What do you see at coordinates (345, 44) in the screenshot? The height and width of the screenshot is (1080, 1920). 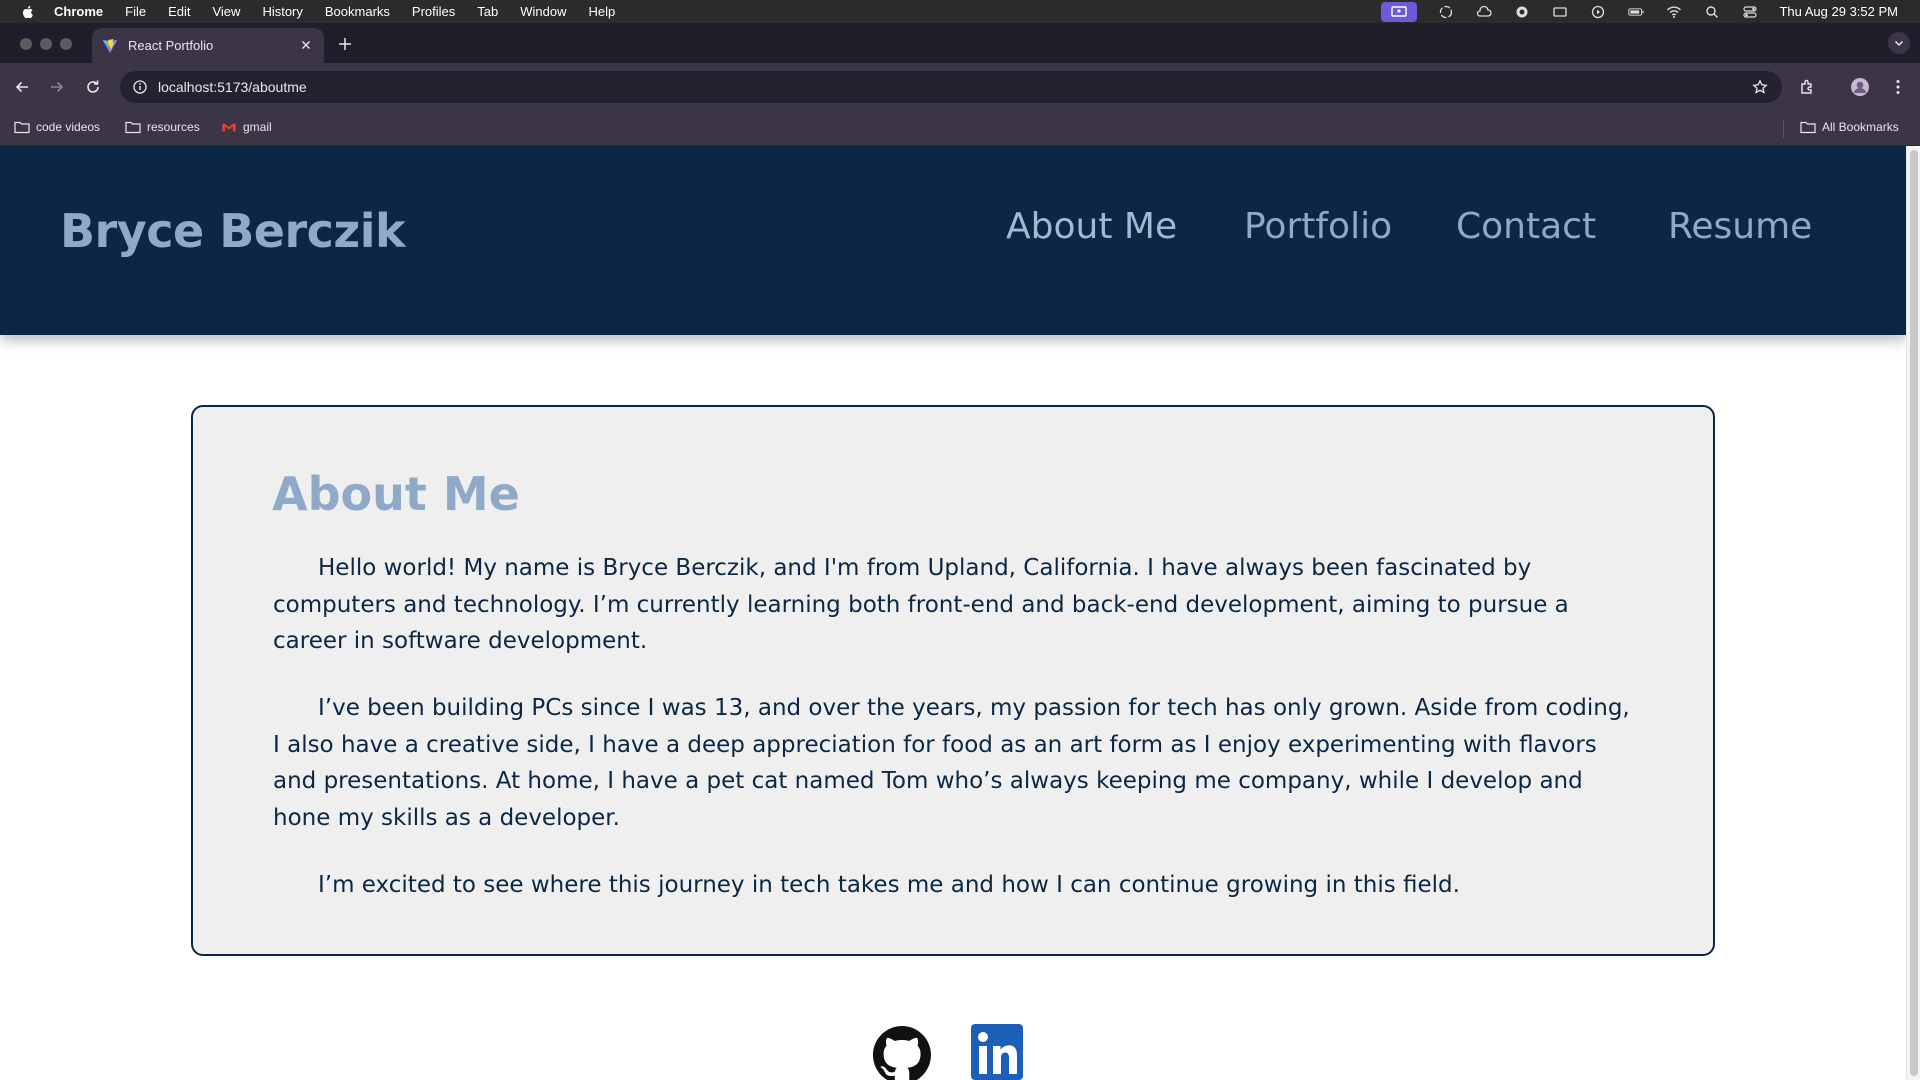 I see `new-tab-icon` at bounding box center [345, 44].